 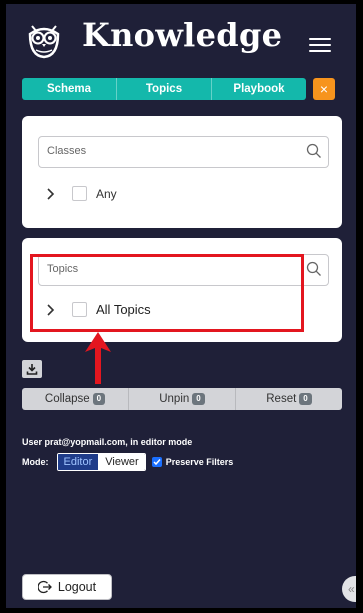 What do you see at coordinates (182, 35) in the screenshot?
I see `brand-title: Knowledge` at bounding box center [182, 35].